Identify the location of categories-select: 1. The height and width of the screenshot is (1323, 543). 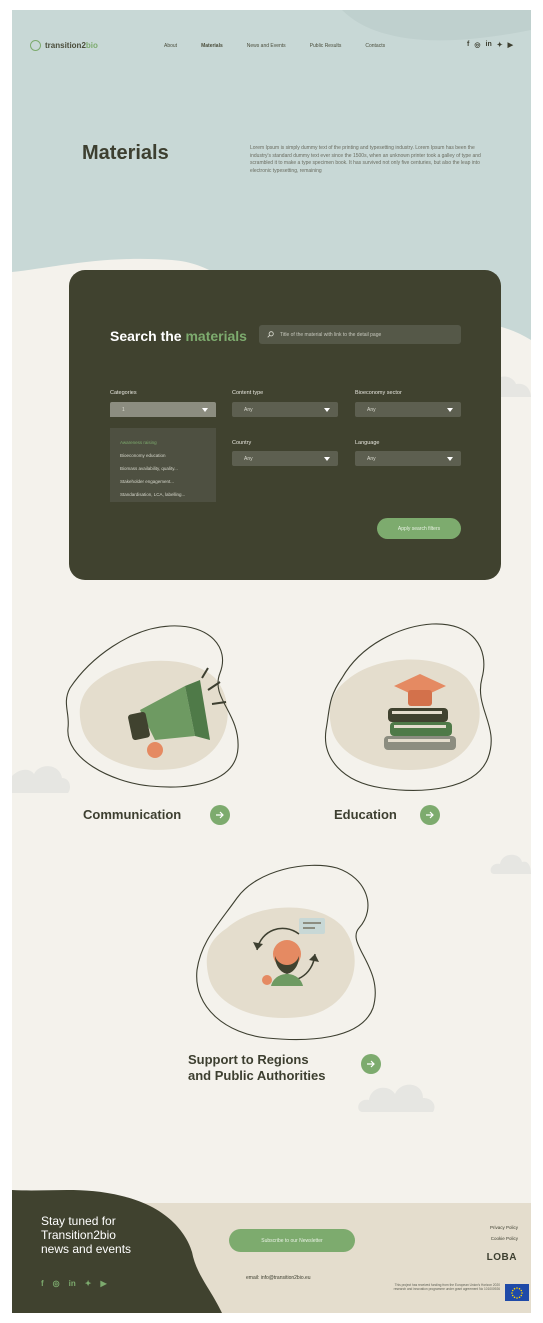
(163, 409).